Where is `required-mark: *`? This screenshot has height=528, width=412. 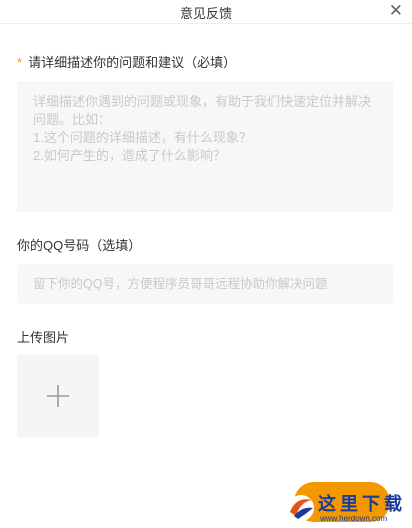 required-mark: * is located at coordinates (20, 62).